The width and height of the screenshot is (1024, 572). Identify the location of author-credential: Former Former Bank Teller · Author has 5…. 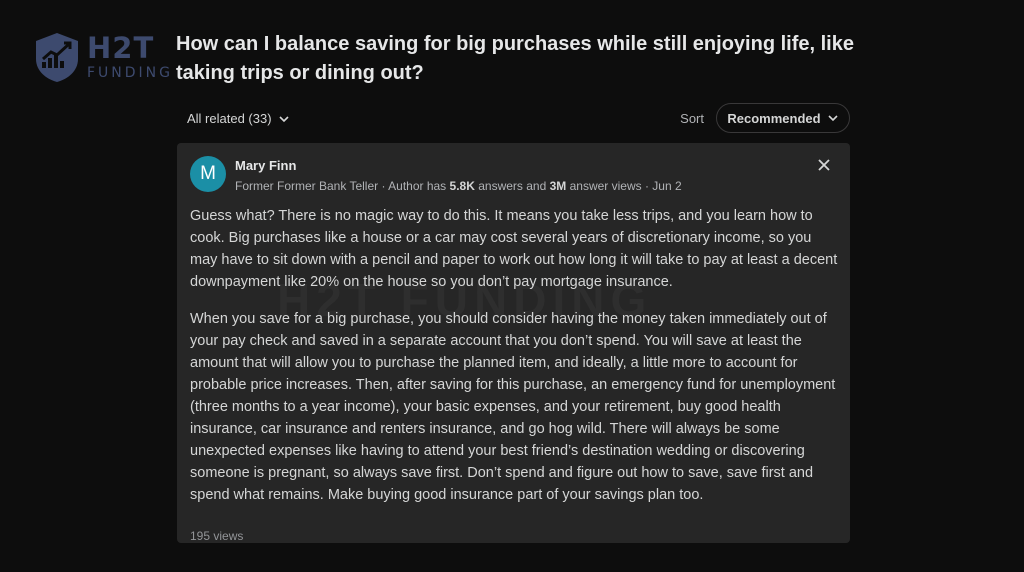
(458, 186).